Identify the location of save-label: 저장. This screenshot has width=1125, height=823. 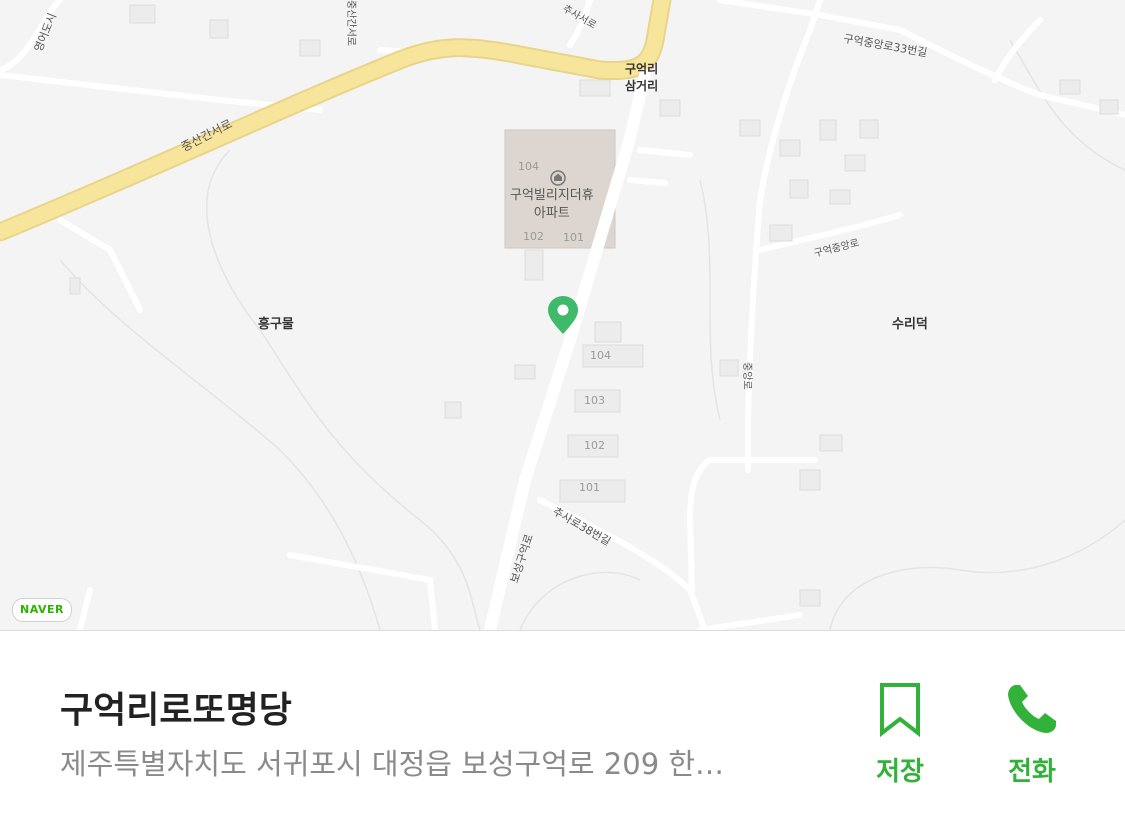
(900, 772).